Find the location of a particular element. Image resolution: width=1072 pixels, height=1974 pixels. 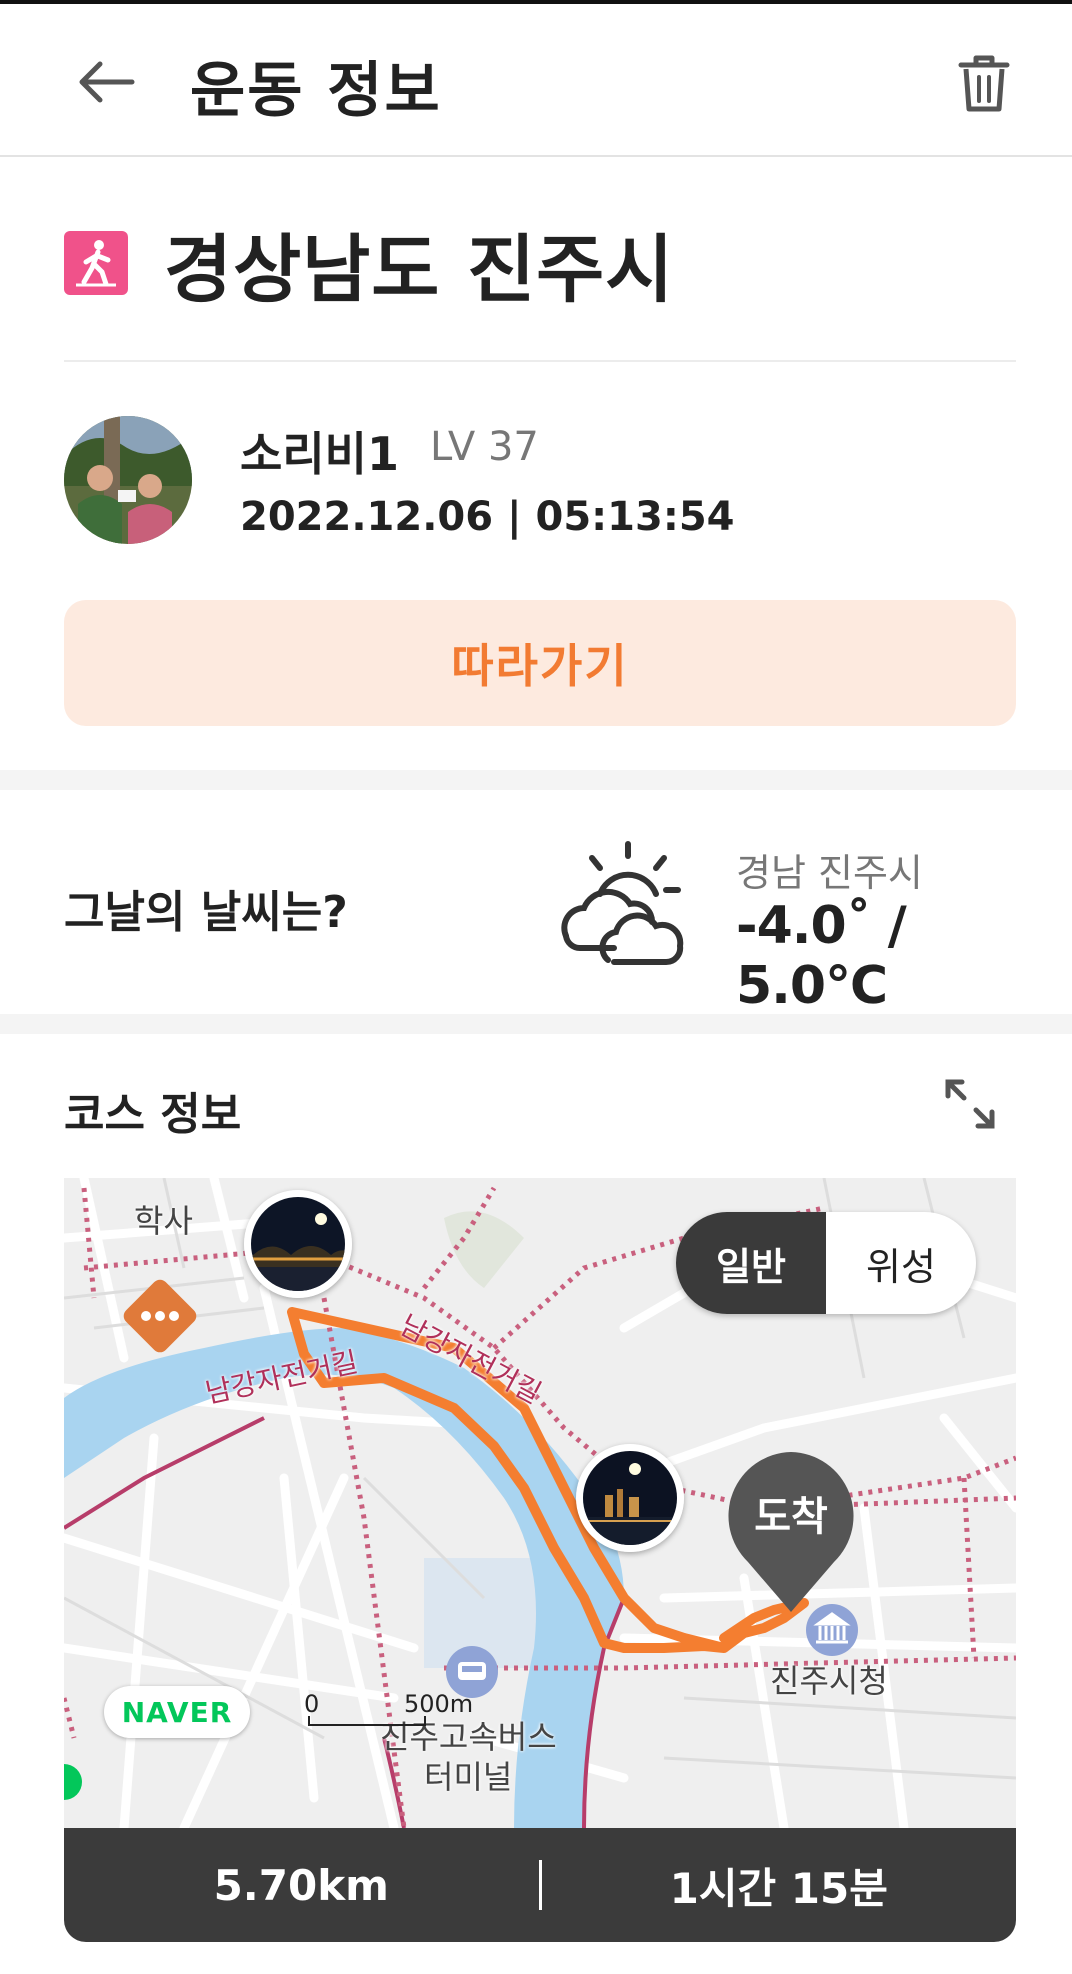

divider is located at coordinates (540, 361).